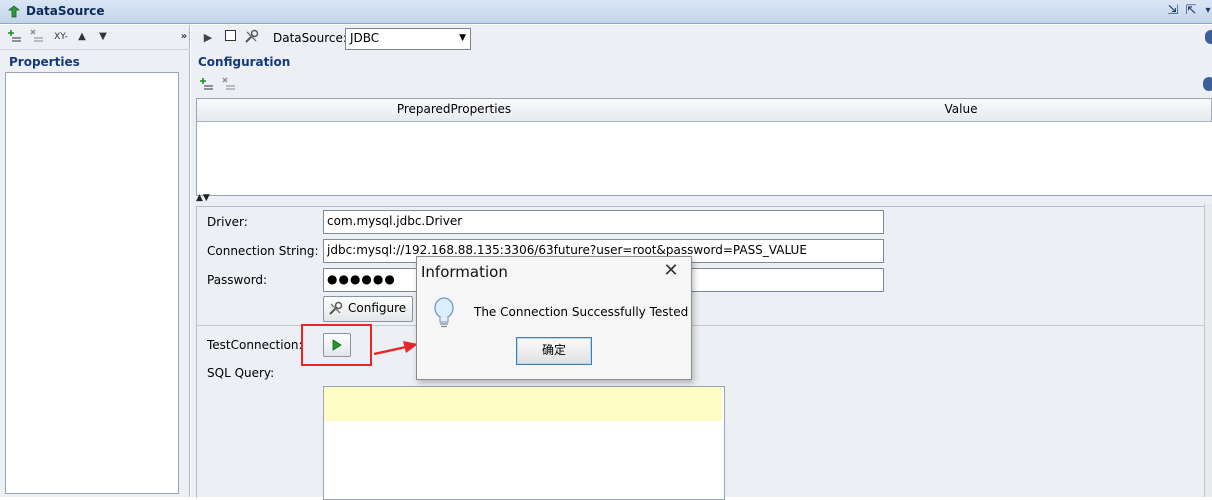 The width and height of the screenshot is (1212, 500). What do you see at coordinates (704, 198) in the screenshot?
I see `splitter-handle: ▲▼` at bounding box center [704, 198].